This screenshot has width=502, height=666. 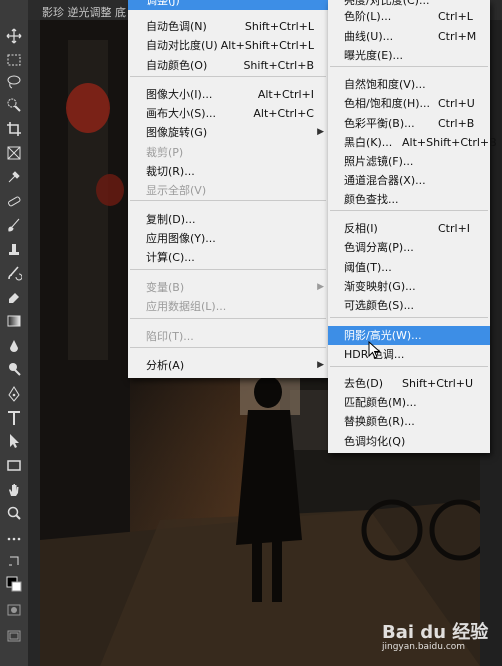 What do you see at coordinates (14, 539) in the screenshot?
I see `more-icon` at bounding box center [14, 539].